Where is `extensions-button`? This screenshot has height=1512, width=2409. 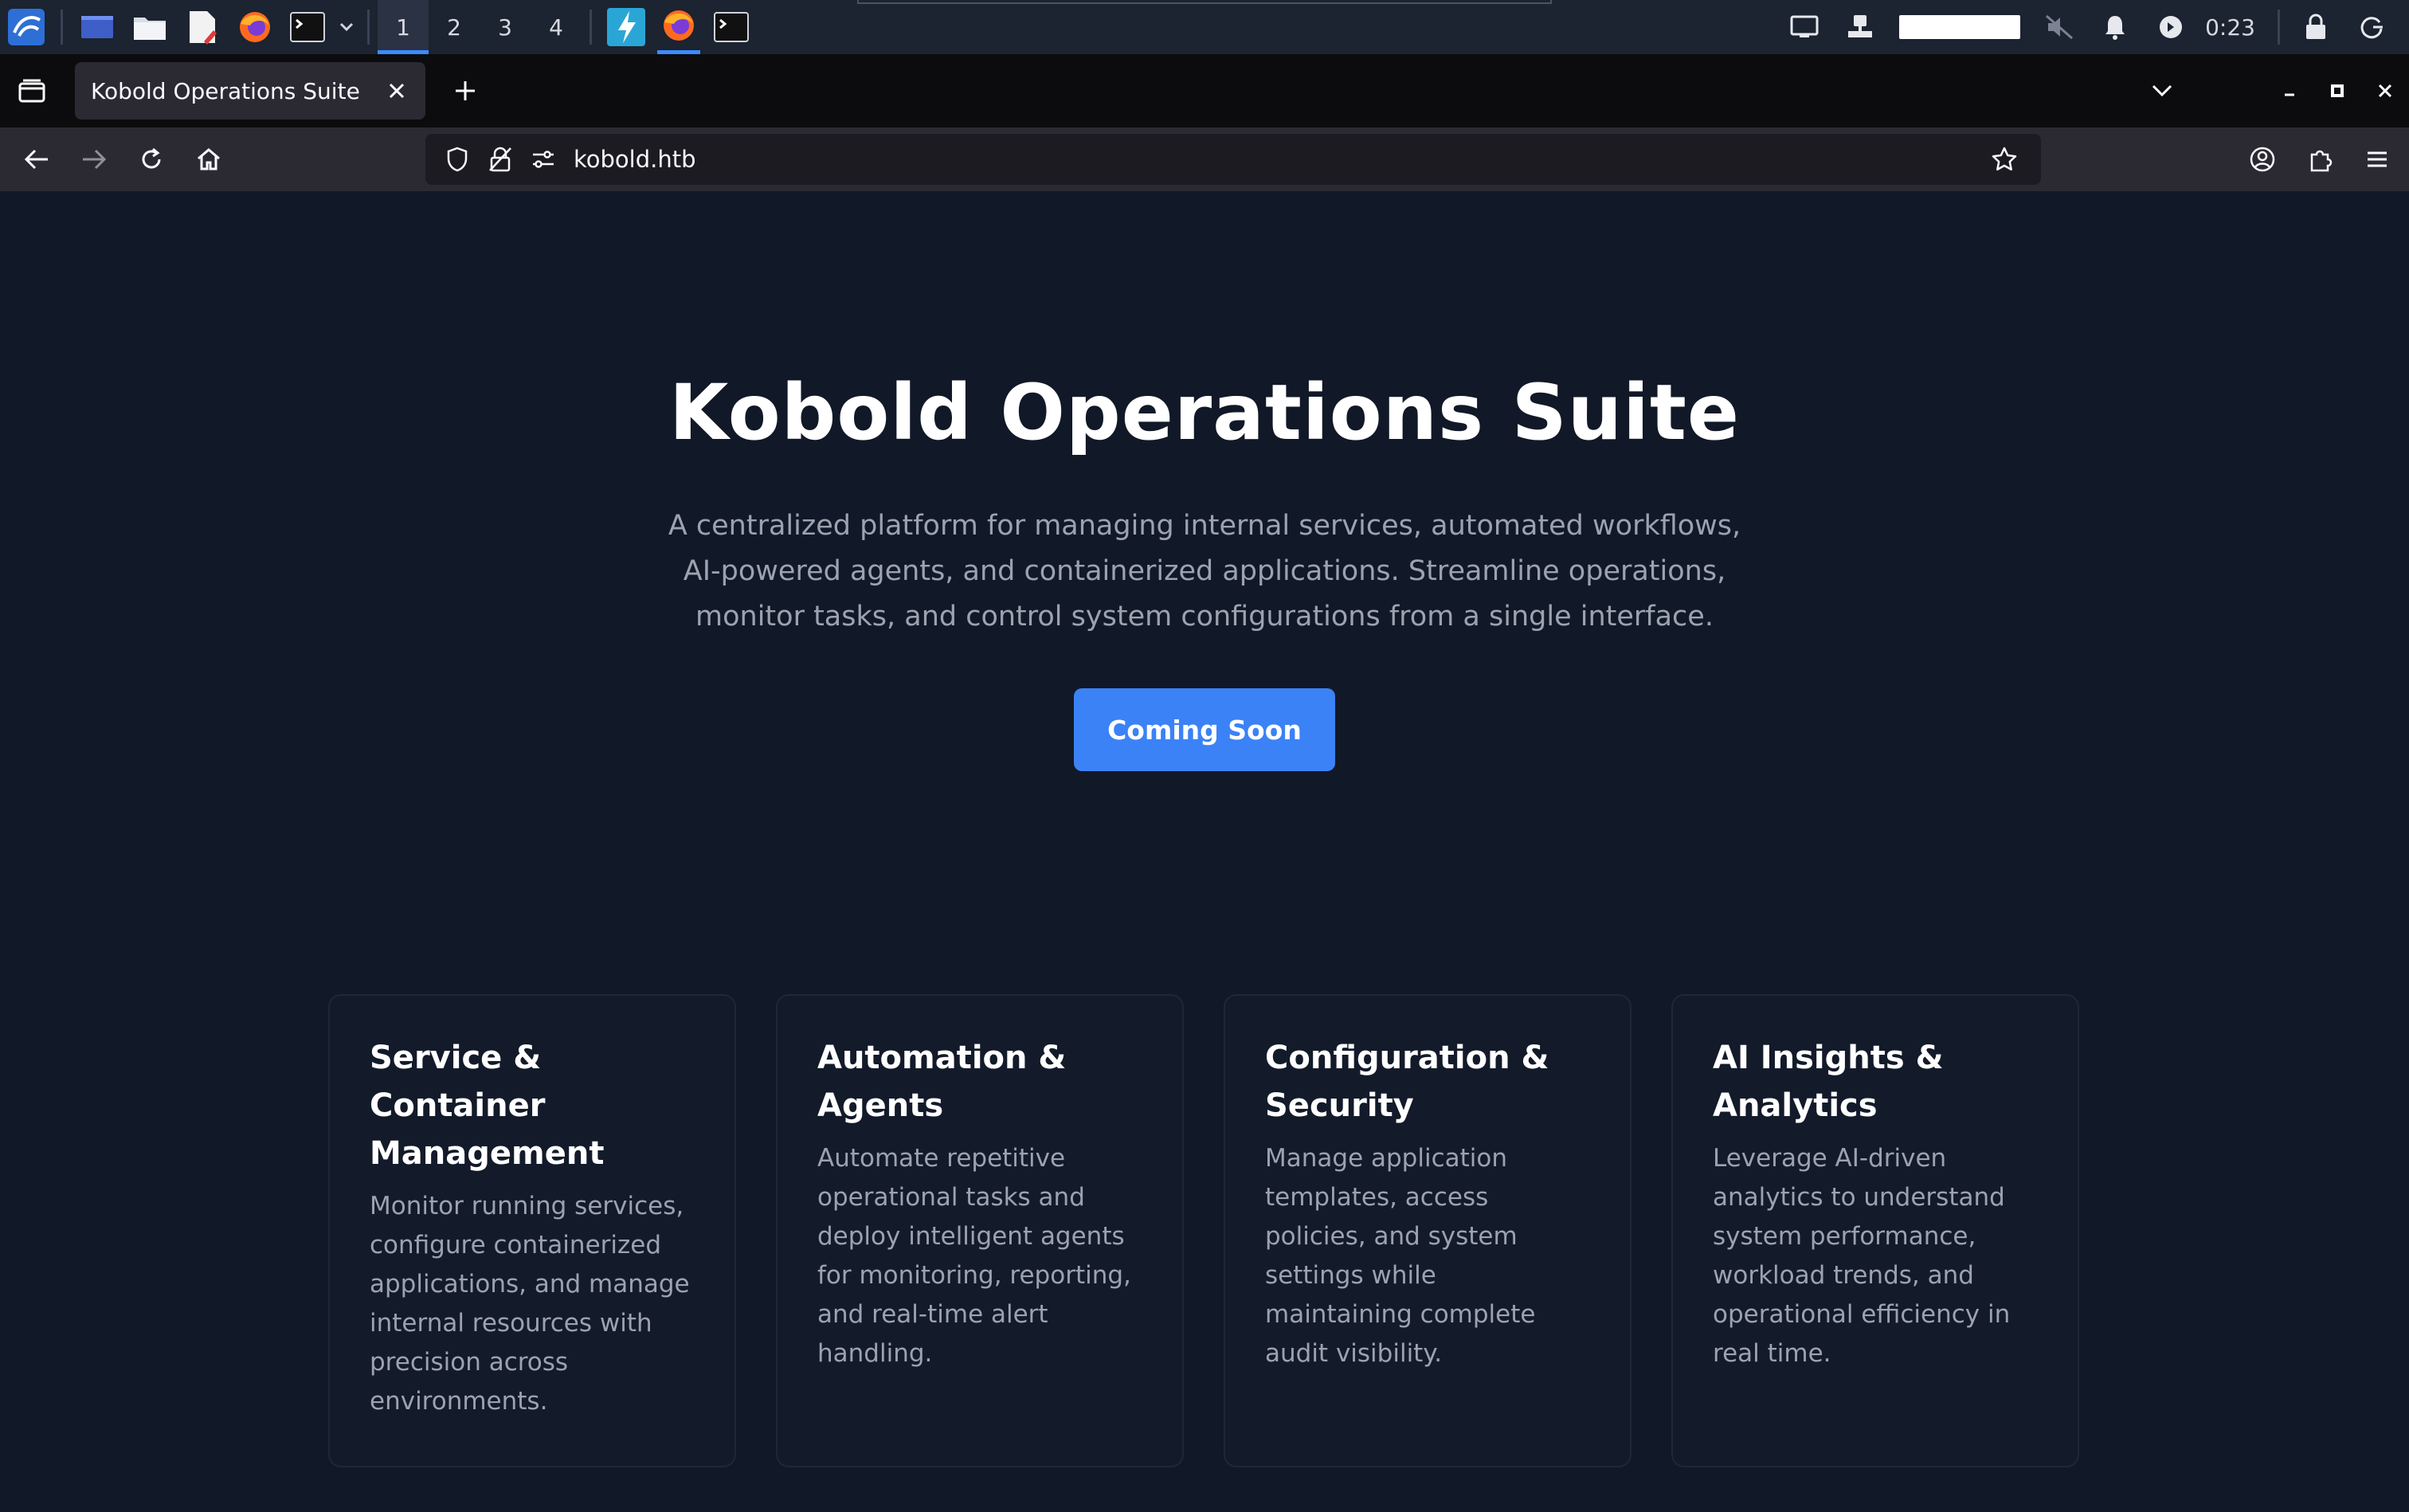
extensions-button is located at coordinates (2319, 159).